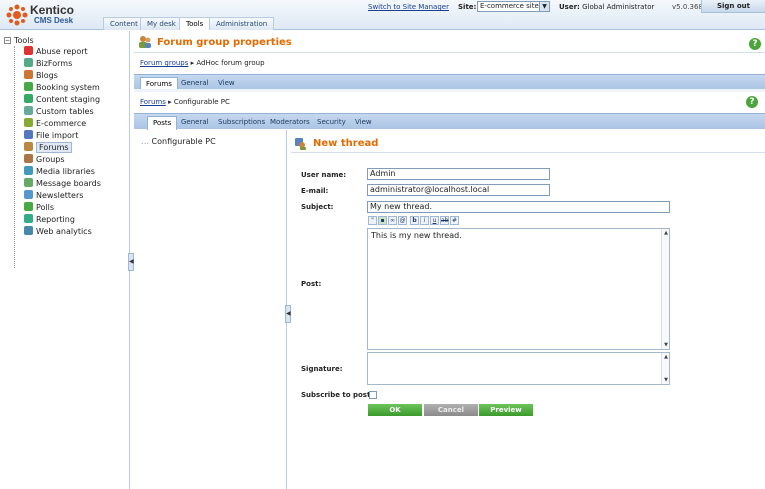 The image size is (765, 489). Describe the element at coordinates (518, 368) in the screenshot. I see `signature-textarea: ▲ ▼` at that location.